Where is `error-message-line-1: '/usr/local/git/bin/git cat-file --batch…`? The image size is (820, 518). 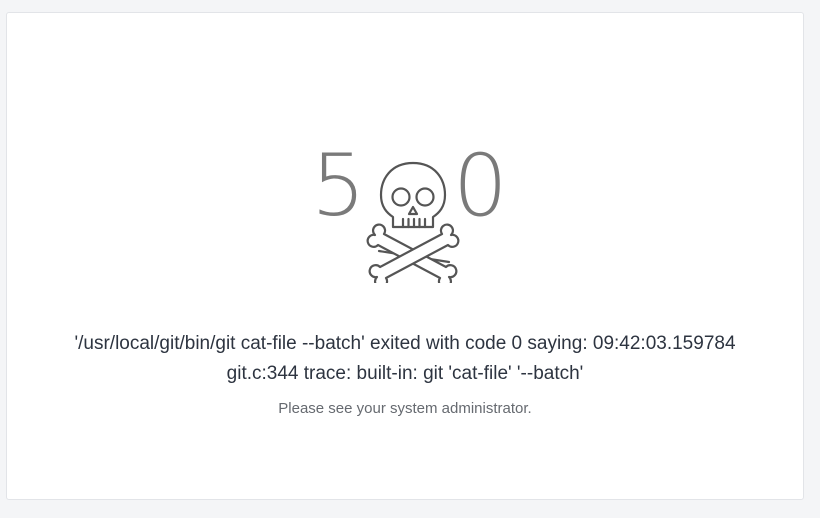
error-message-line-1: '/usr/local/git/bin/git cat-file --batch… is located at coordinates (405, 343).